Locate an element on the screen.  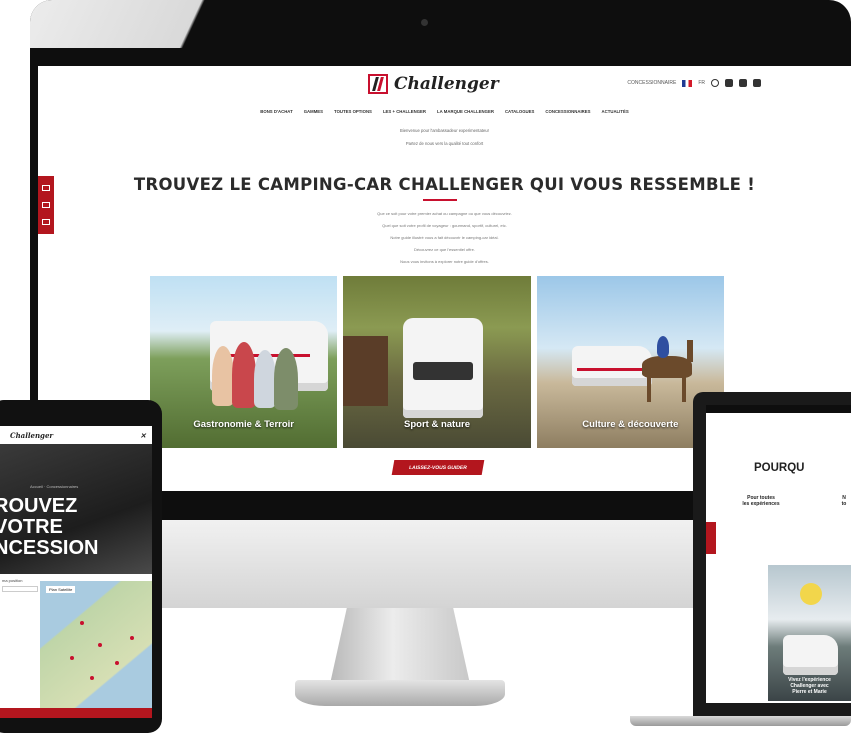
breadcrumb: Accueil · Concessionnaires is located at coordinates (54, 486).